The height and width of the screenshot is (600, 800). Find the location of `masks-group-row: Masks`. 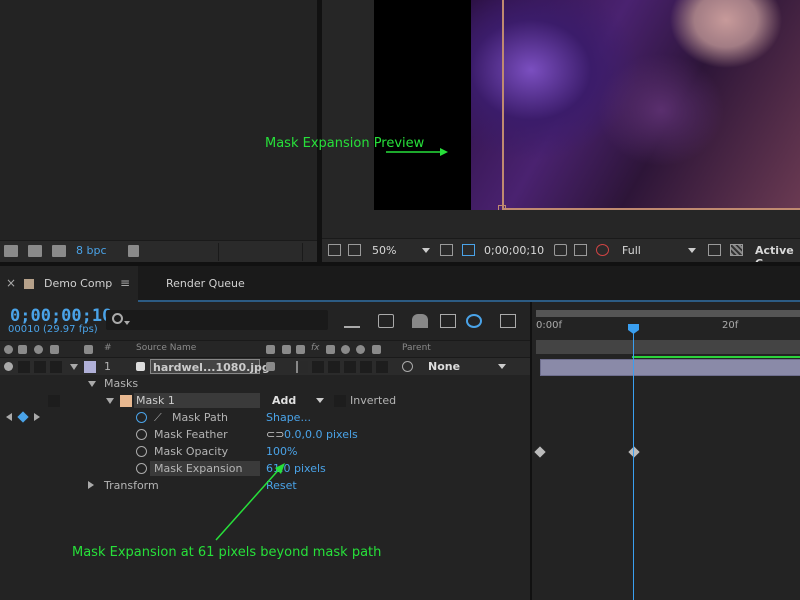

masks-group-row: Masks is located at coordinates (265, 383).